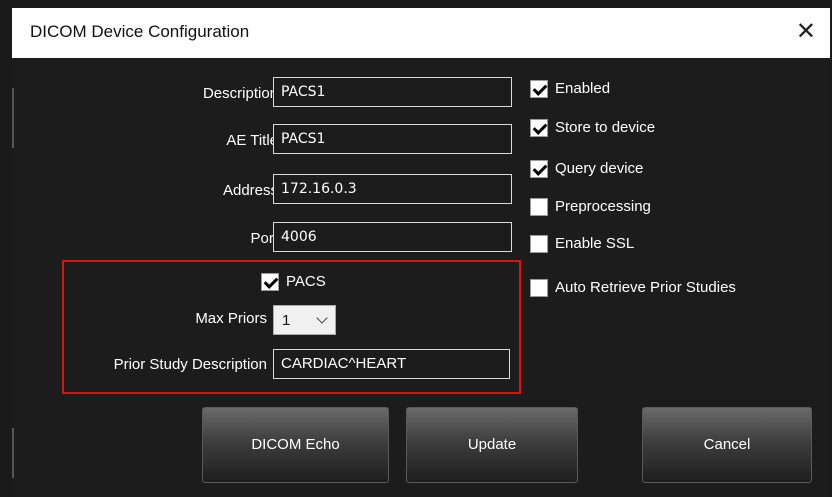 This screenshot has width=832, height=497. What do you see at coordinates (286, 320) in the screenshot?
I see `max-priors-value: 1` at bounding box center [286, 320].